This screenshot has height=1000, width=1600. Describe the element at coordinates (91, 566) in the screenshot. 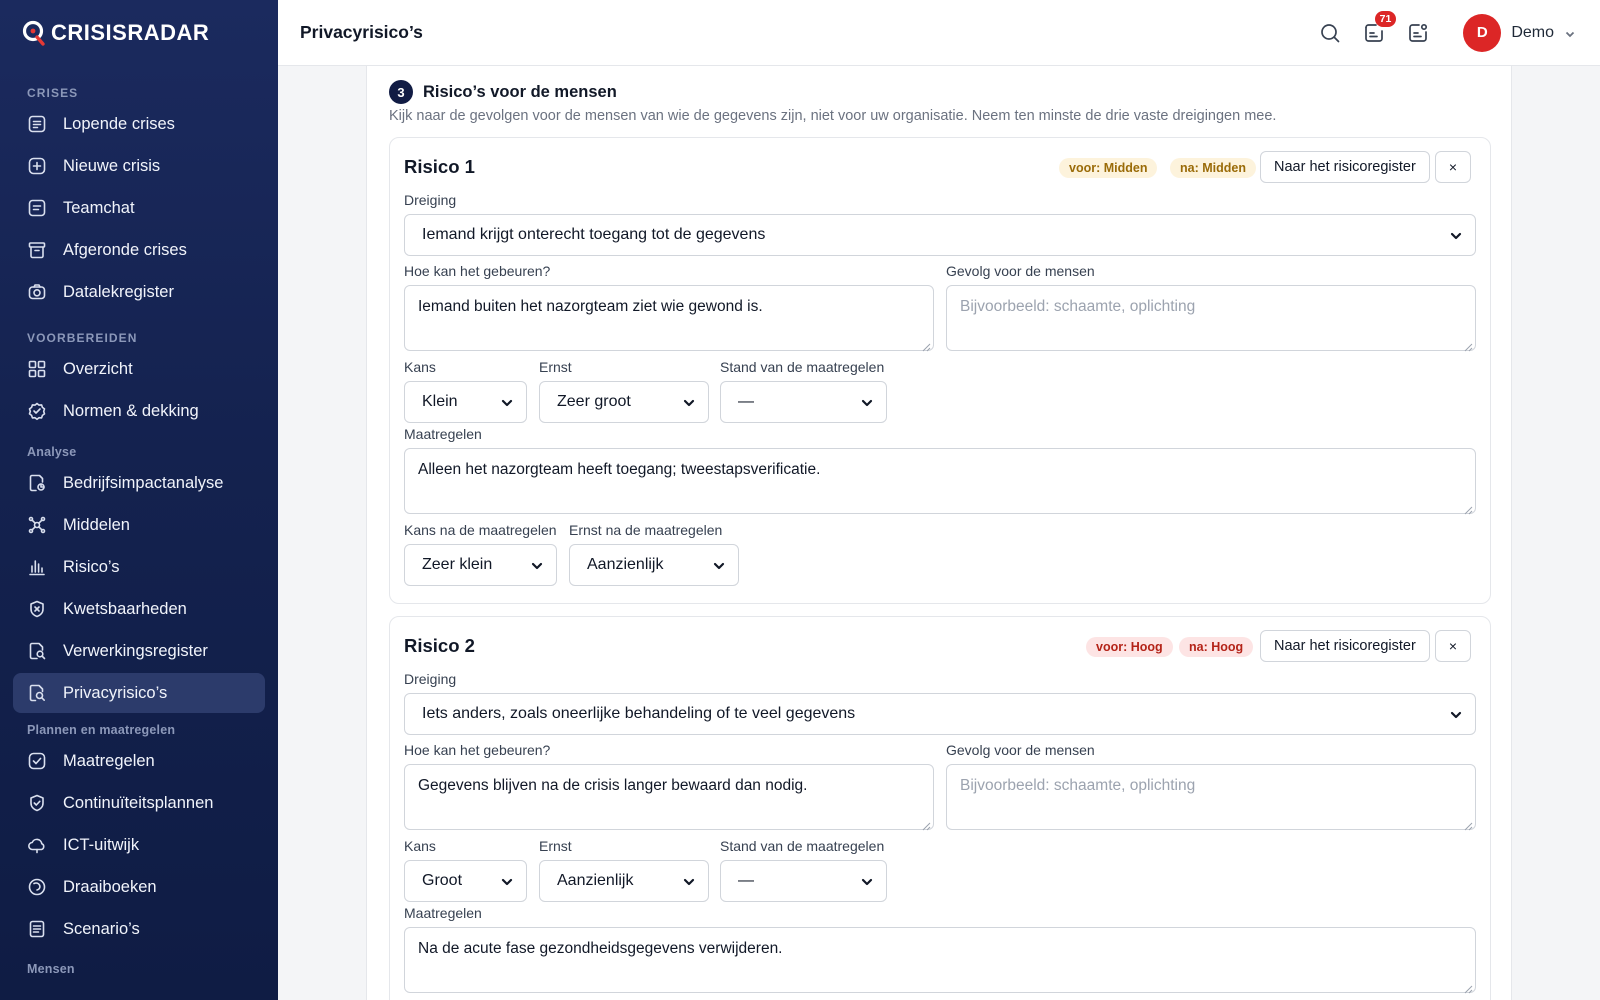

I see `sidebar-item-label: Risico’s` at that location.